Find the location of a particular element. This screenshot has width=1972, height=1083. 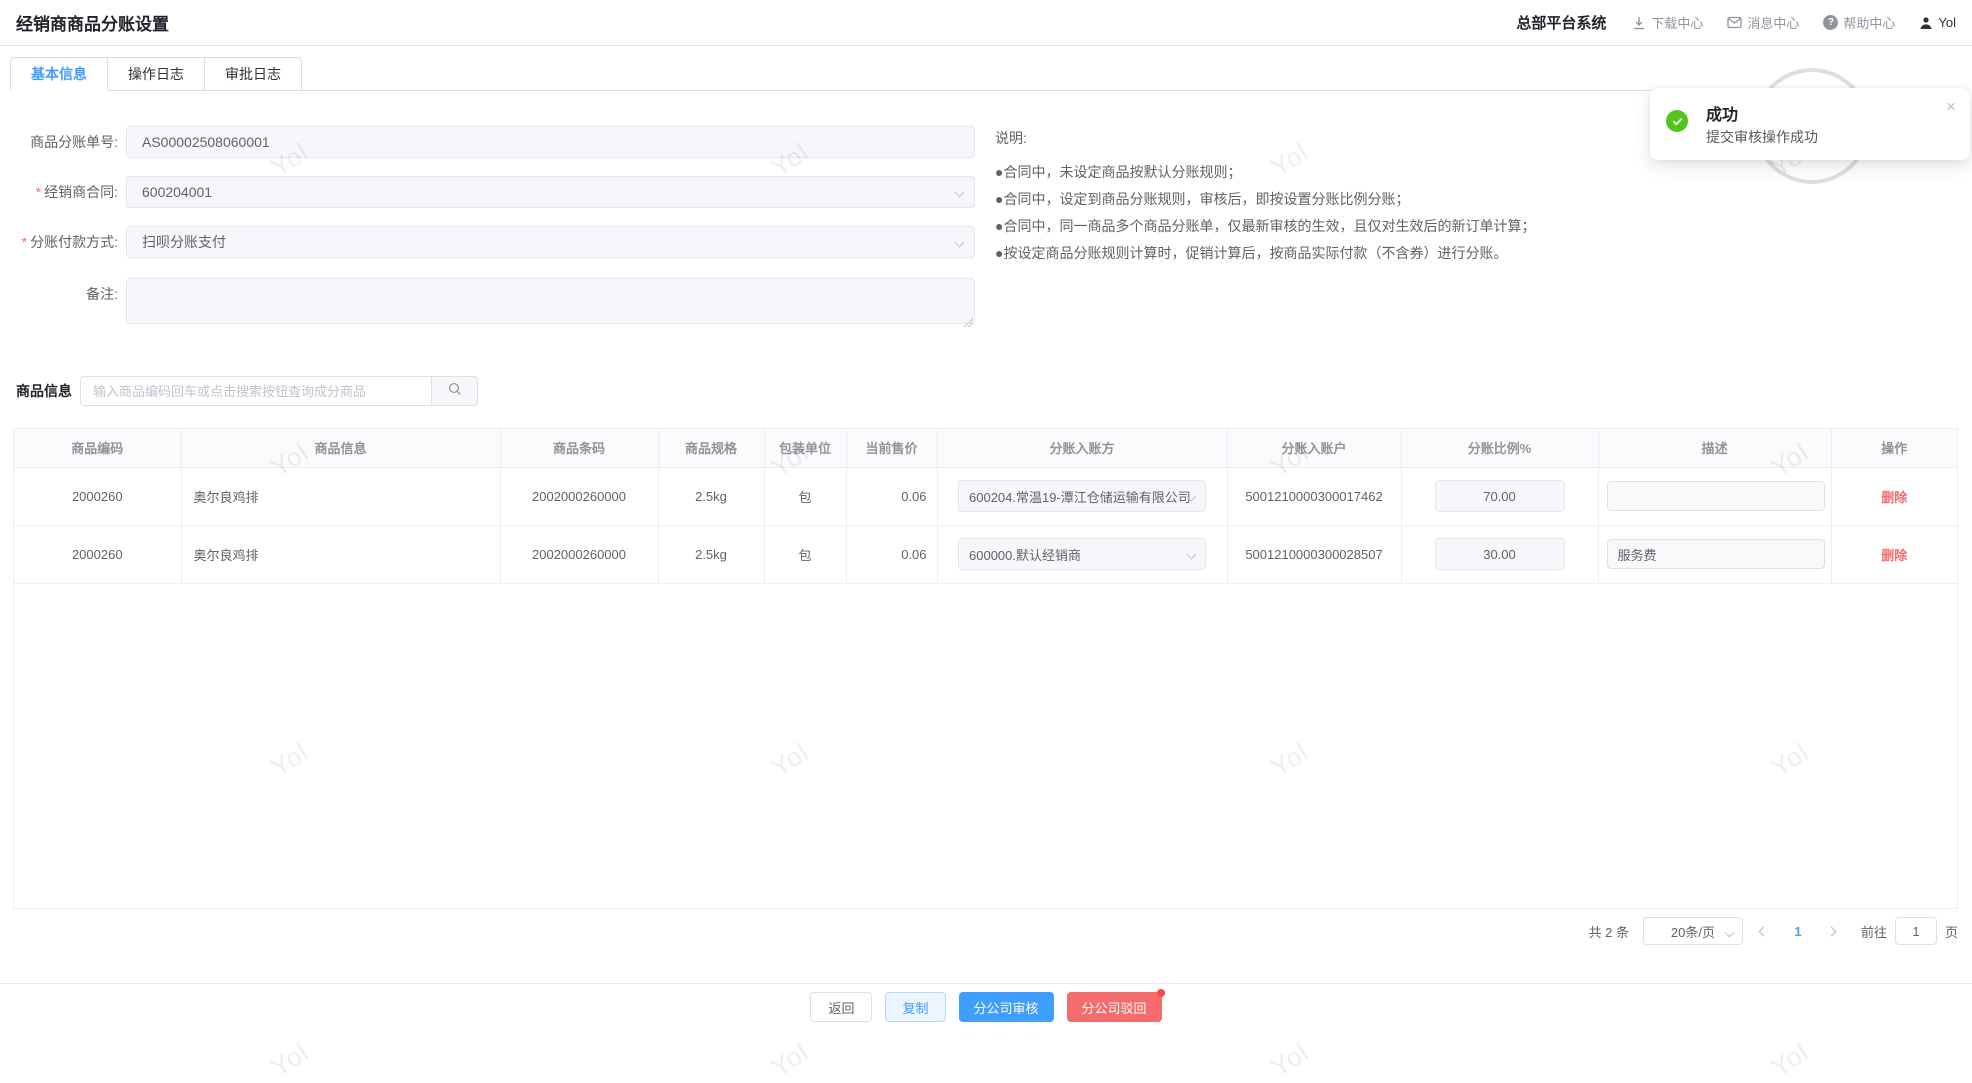

branch-reject-label: 分公司驳回 is located at coordinates (1114, 1008).